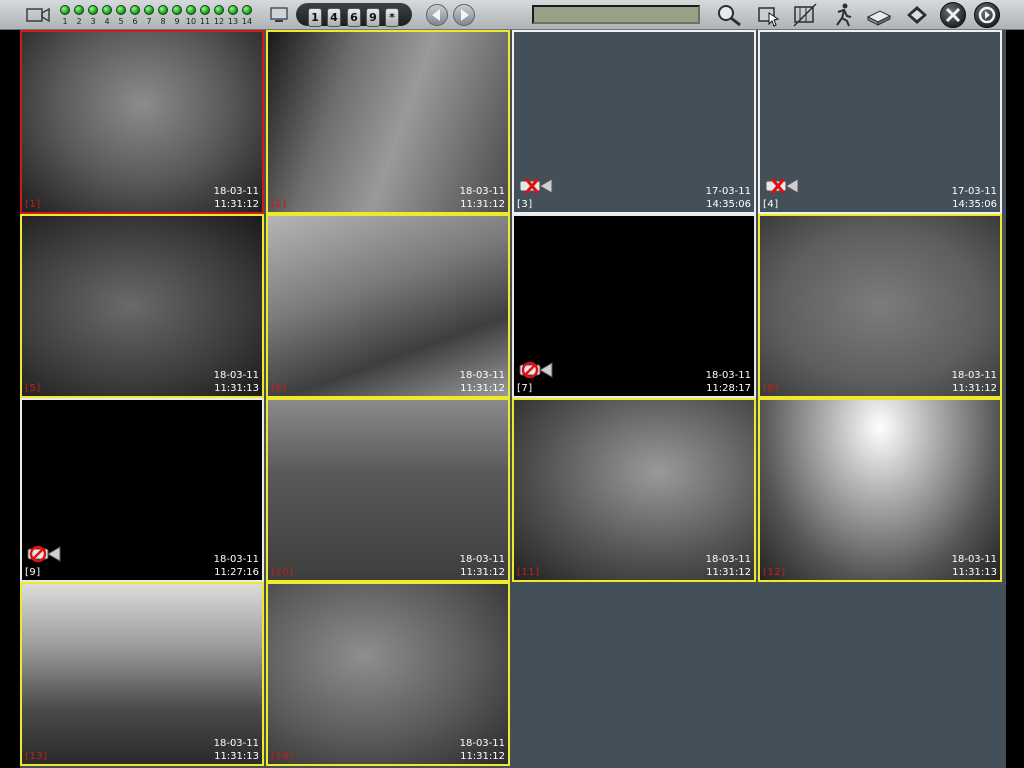 The width and height of the screenshot is (1024, 768). I want to click on wrench-icon, so click(953, 15).